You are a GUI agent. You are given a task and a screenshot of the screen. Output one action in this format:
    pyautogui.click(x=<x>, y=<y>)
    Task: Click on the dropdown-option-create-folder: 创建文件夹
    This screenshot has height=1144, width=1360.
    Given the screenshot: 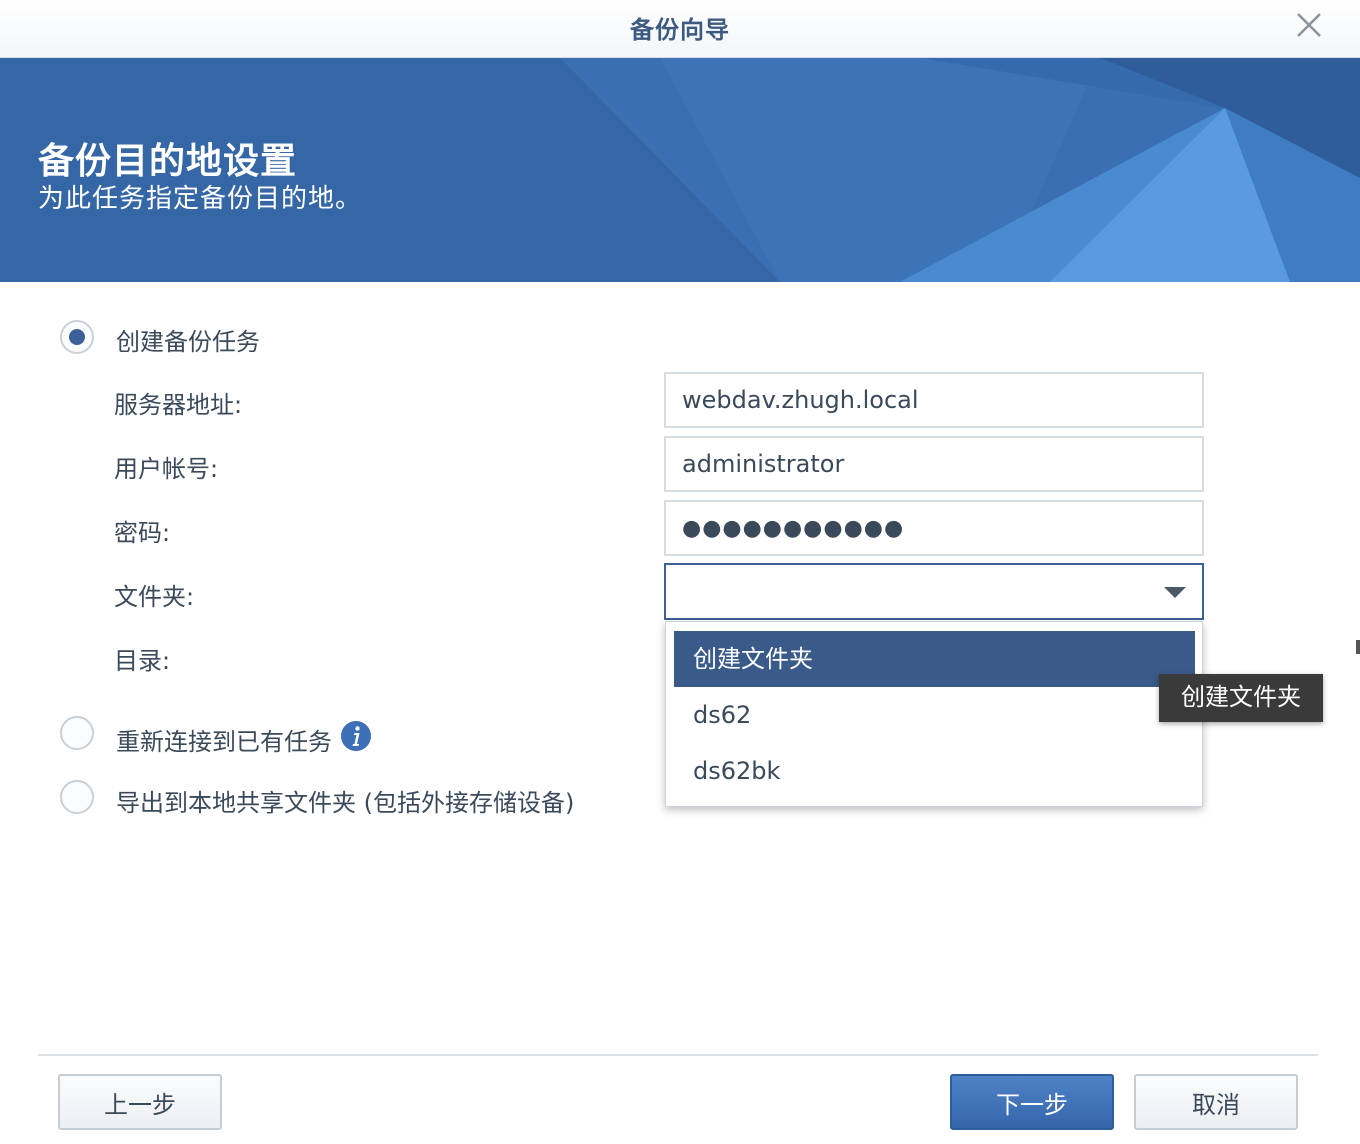 What is the action you would take?
    pyautogui.click(x=934, y=659)
    